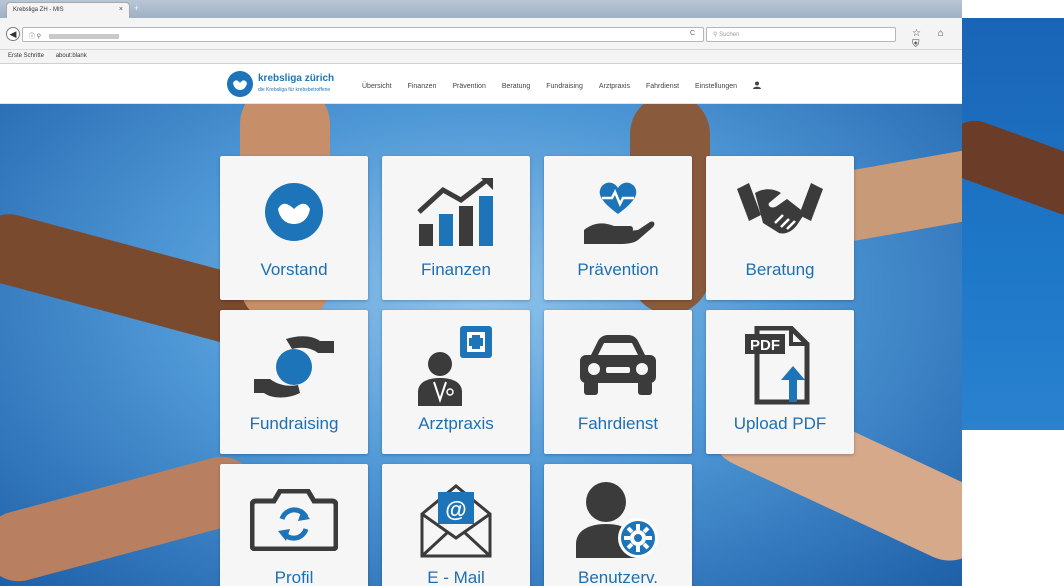 This screenshot has height=586, width=1064. I want to click on tile-fundraising: Fundraising, so click(294, 382).